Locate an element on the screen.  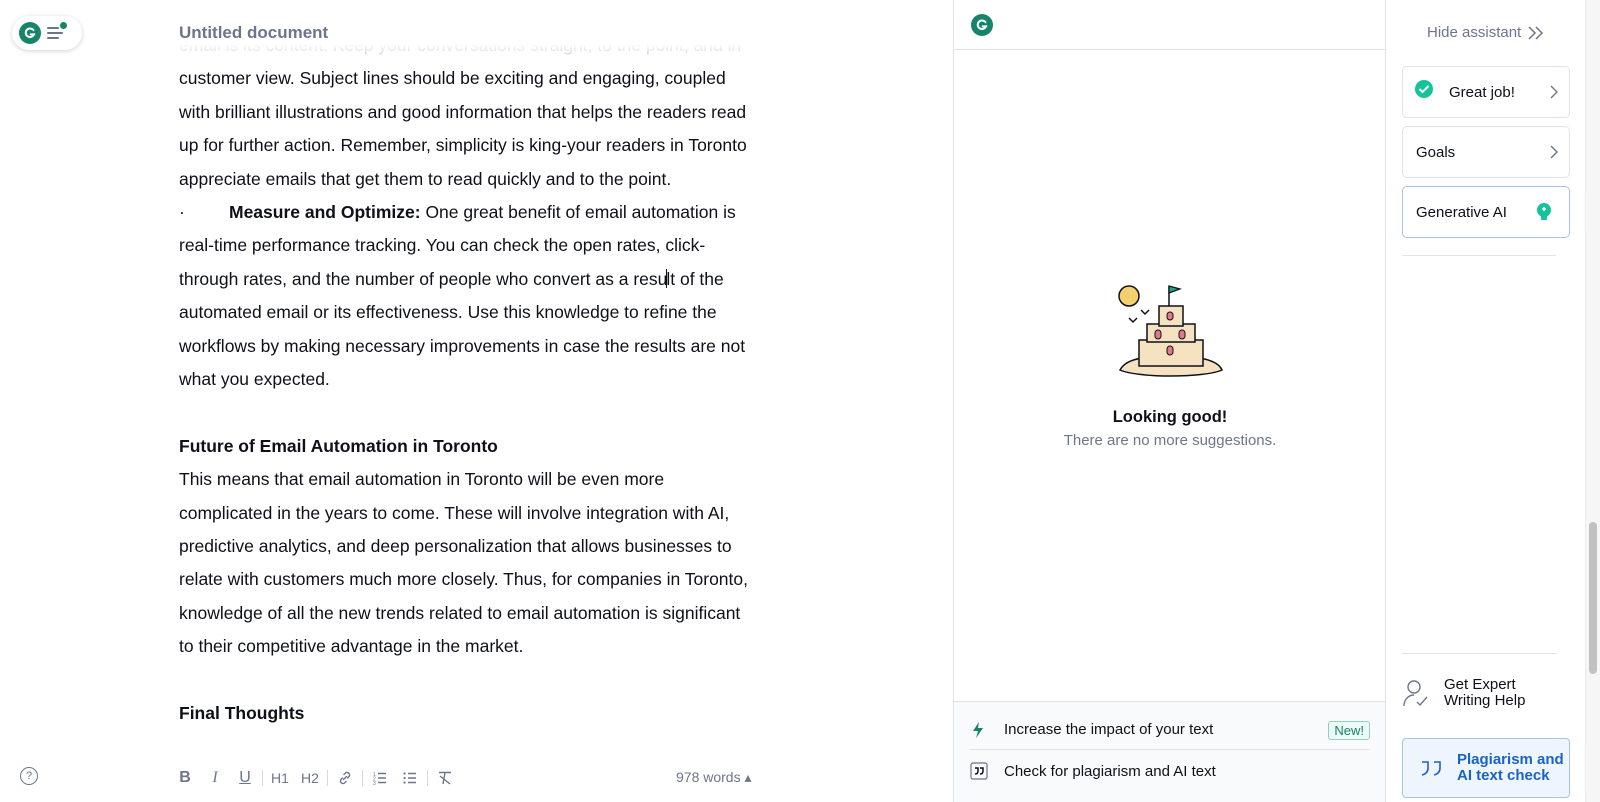
goals-card: Goals is located at coordinates (1486, 152).